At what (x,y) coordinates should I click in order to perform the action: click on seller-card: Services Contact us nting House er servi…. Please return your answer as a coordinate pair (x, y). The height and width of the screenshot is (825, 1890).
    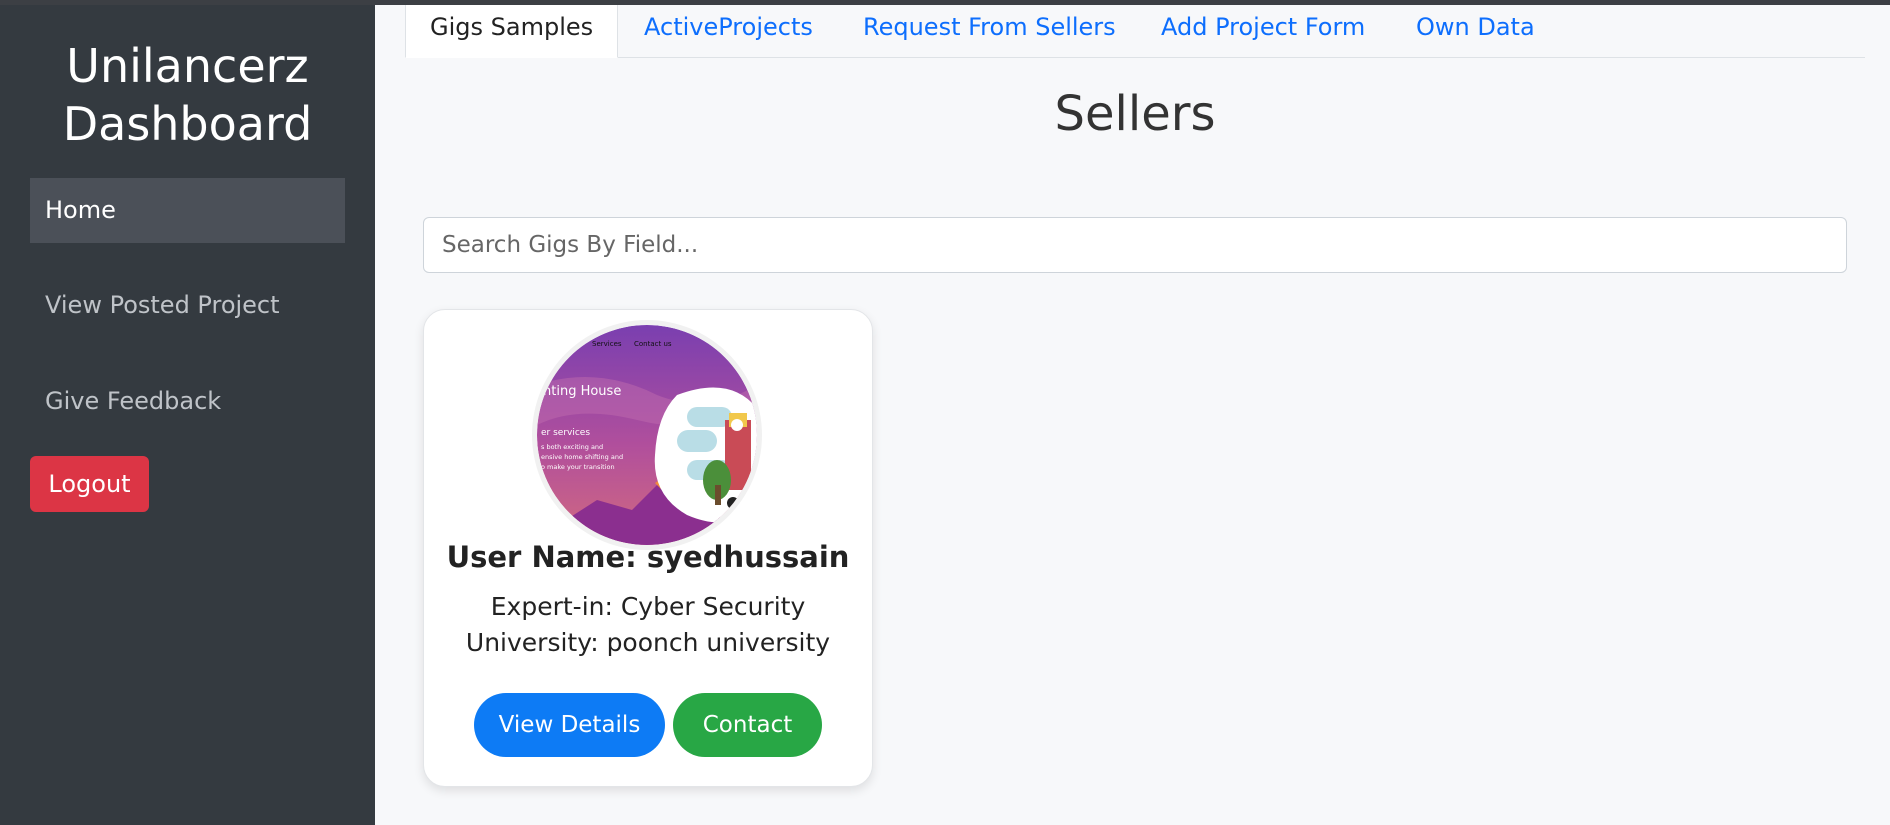
    Looking at the image, I should click on (648, 548).